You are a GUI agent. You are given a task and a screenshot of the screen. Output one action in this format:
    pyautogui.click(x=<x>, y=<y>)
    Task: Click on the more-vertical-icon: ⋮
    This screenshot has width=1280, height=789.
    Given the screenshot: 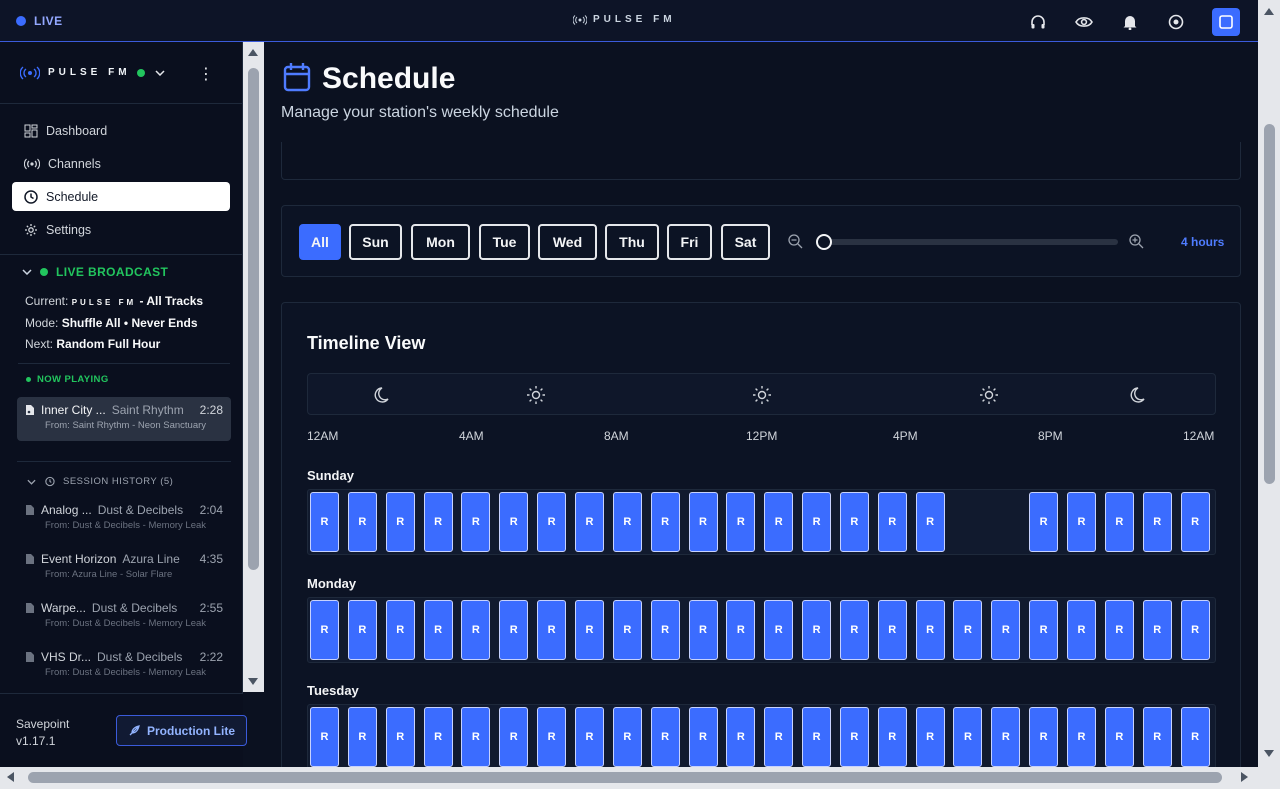 What is the action you would take?
    pyautogui.click(x=206, y=74)
    